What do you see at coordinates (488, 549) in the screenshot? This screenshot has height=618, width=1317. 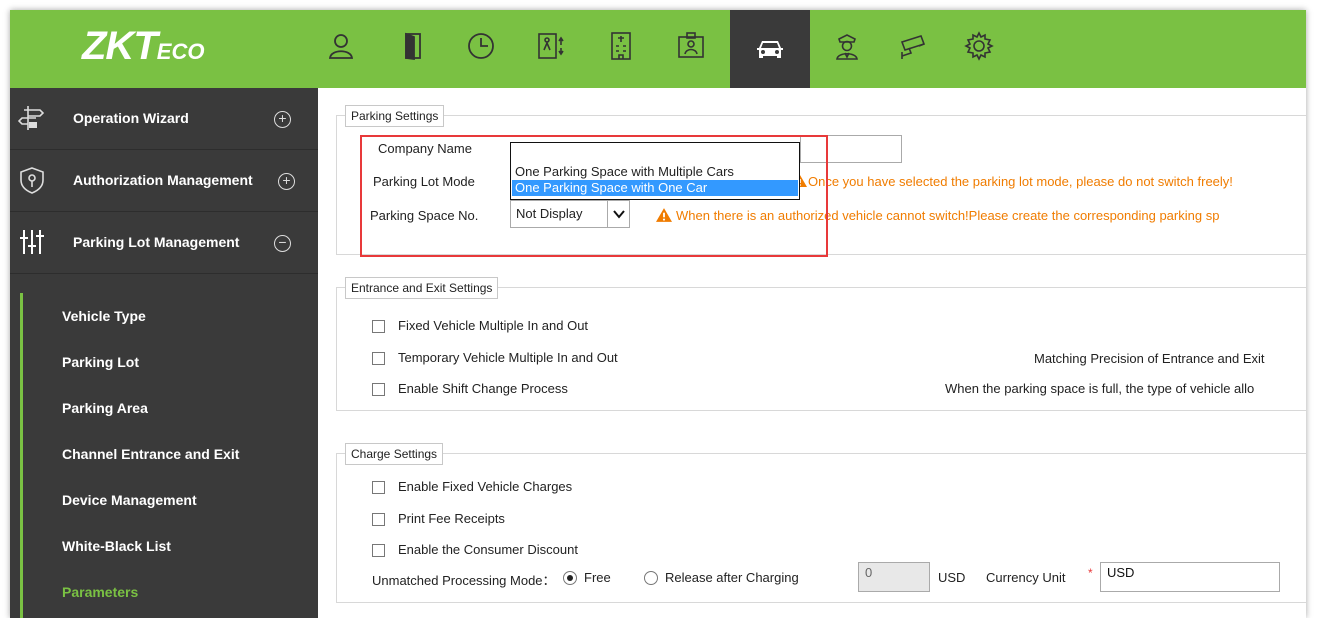 I see `consumer-discount-label: Enable the Consumer Discount` at bounding box center [488, 549].